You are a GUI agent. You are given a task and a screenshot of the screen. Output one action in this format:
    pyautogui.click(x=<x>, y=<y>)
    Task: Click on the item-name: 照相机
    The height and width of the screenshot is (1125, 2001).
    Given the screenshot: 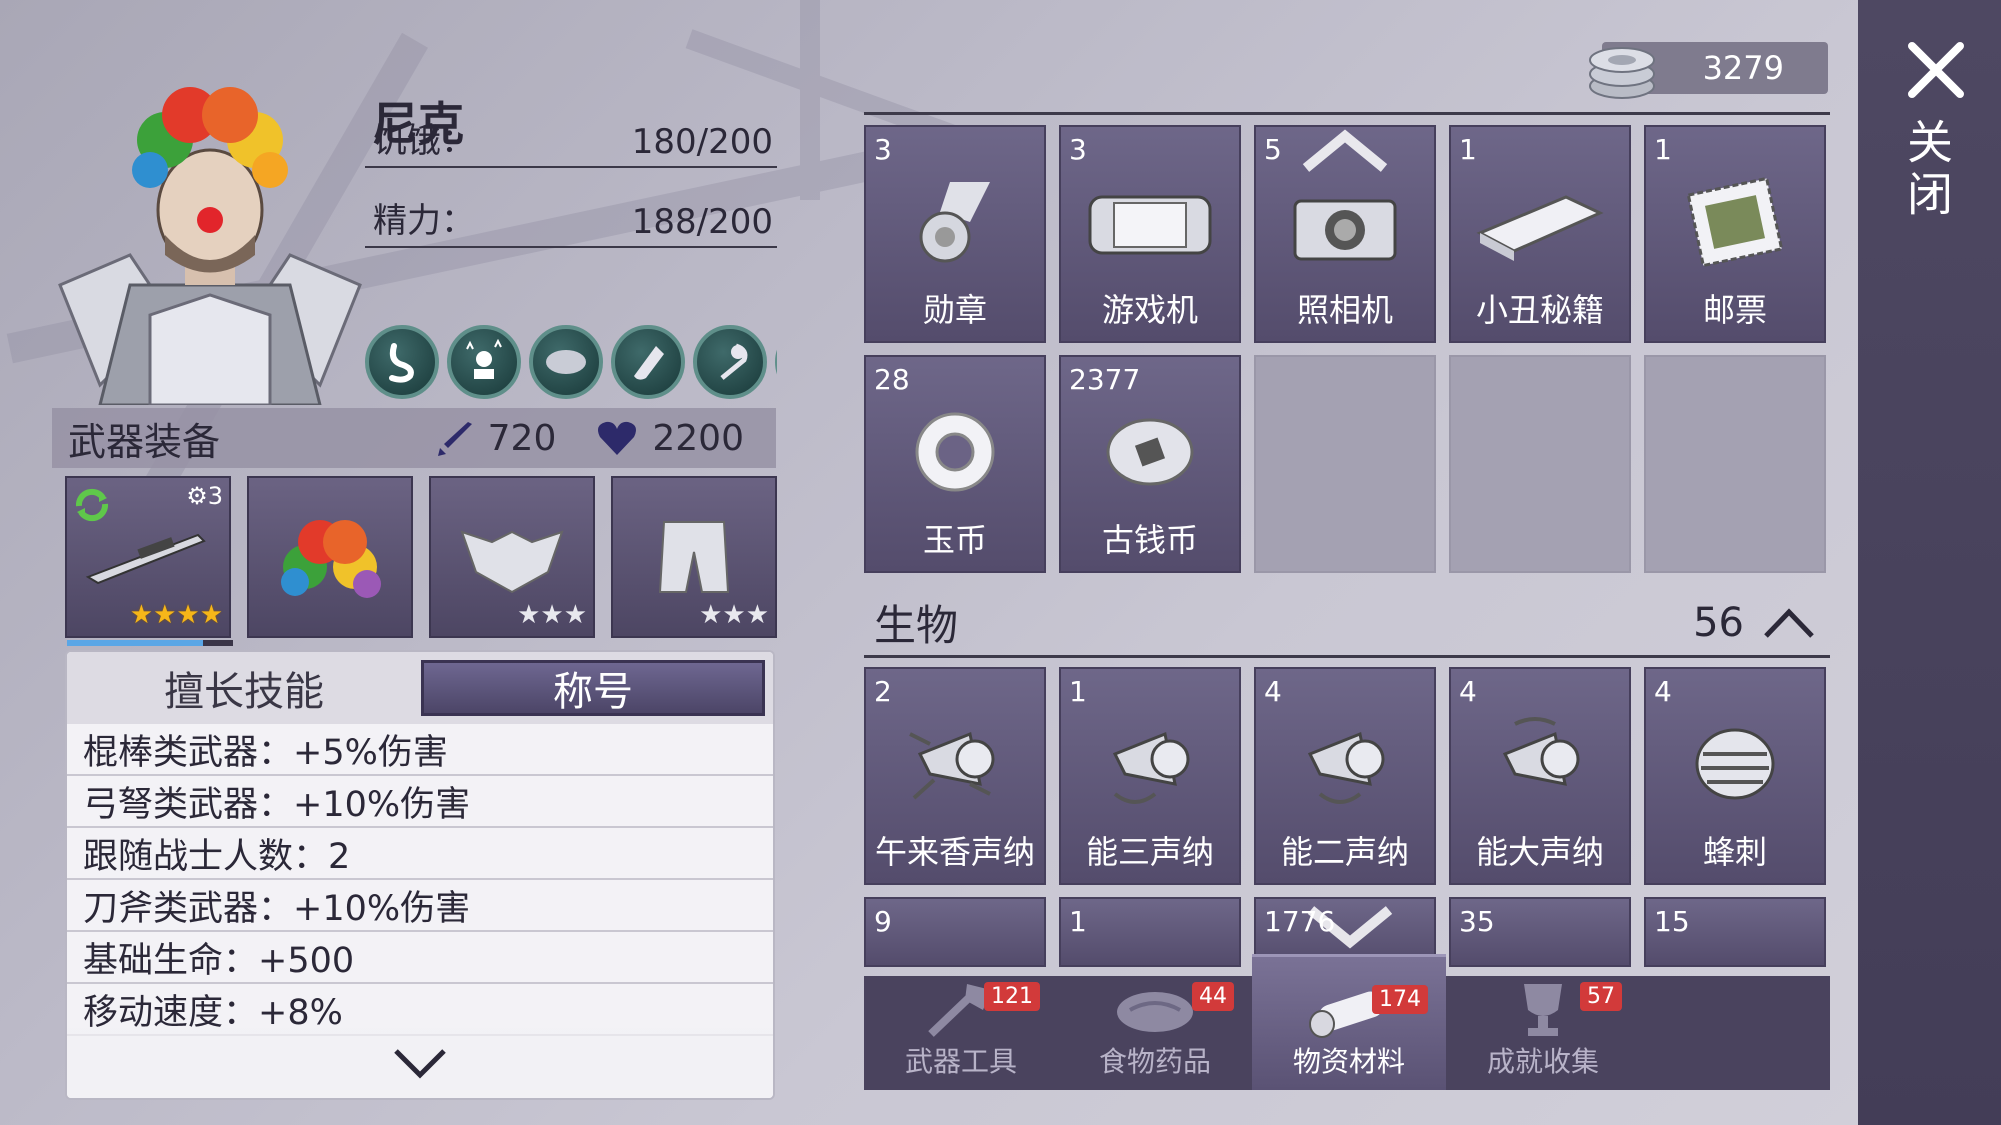 What is the action you would take?
    pyautogui.click(x=1344, y=310)
    